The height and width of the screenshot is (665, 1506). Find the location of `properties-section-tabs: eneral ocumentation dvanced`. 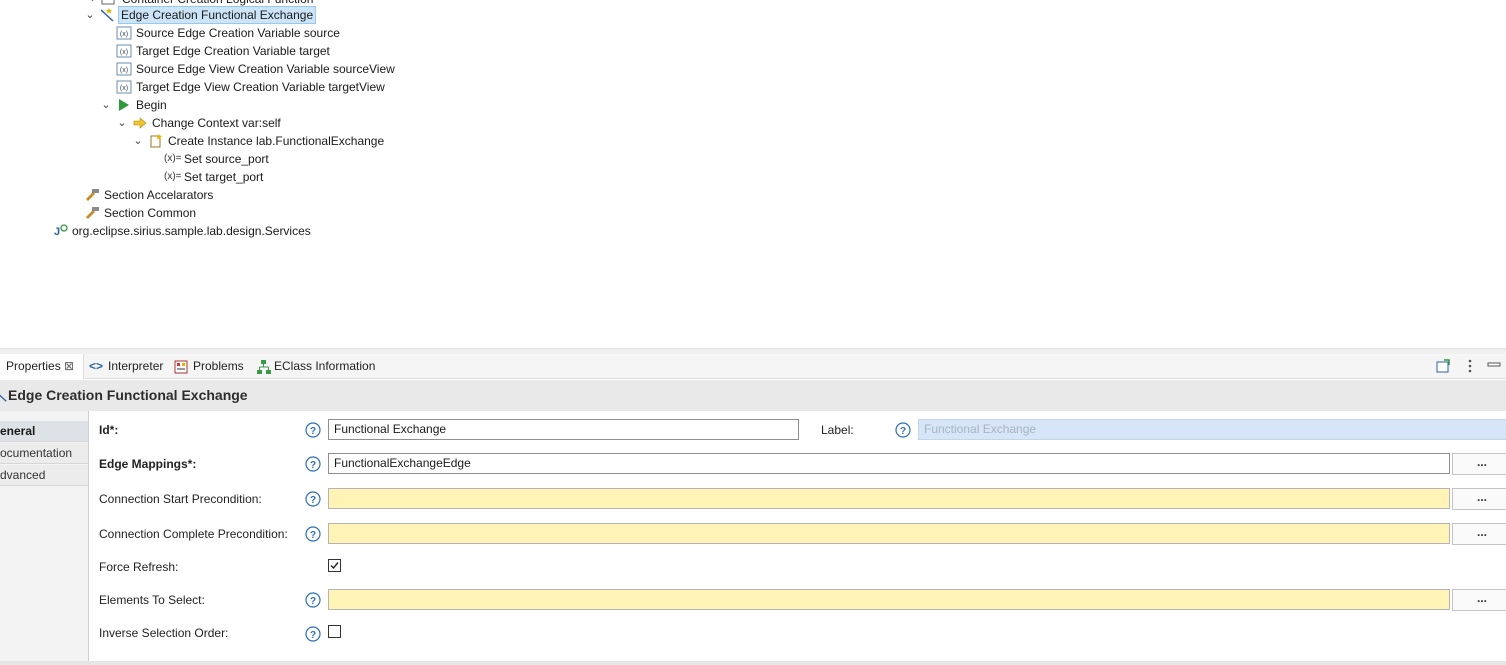

properties-section-tabs: eneral ocumentation dvanced is located at coordinates (44, 536).